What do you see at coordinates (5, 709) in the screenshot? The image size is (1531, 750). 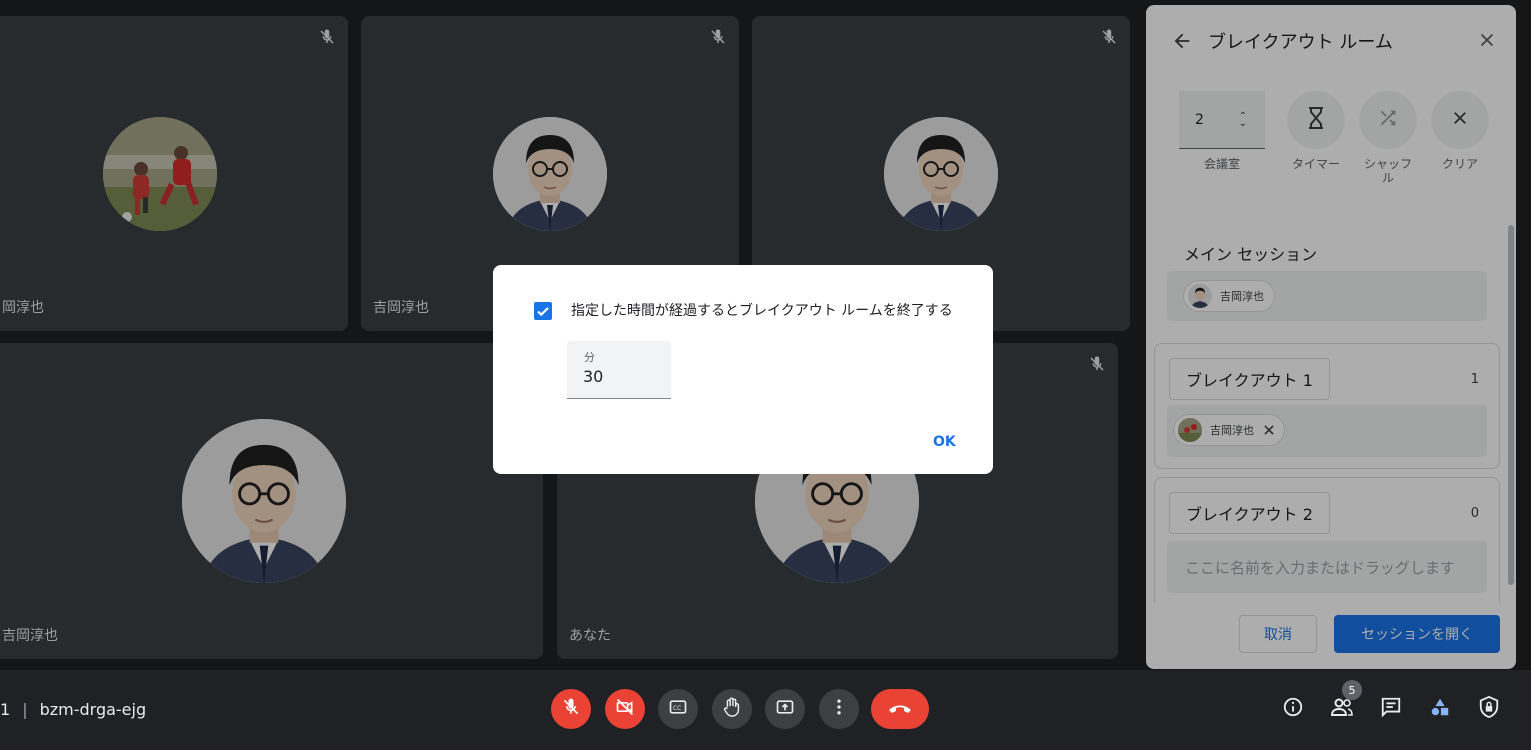 I see `clock-time-fragment: 1` at bounding box center [5, 709].